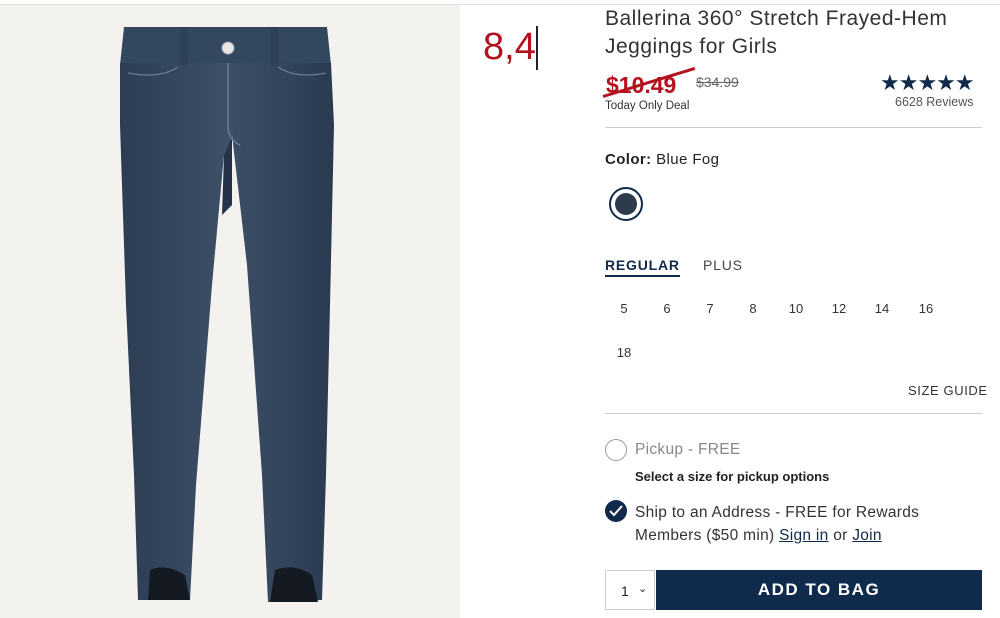 This screenshot has width=1000, height=618. I want to click on text-cursor, so click(537, 48).